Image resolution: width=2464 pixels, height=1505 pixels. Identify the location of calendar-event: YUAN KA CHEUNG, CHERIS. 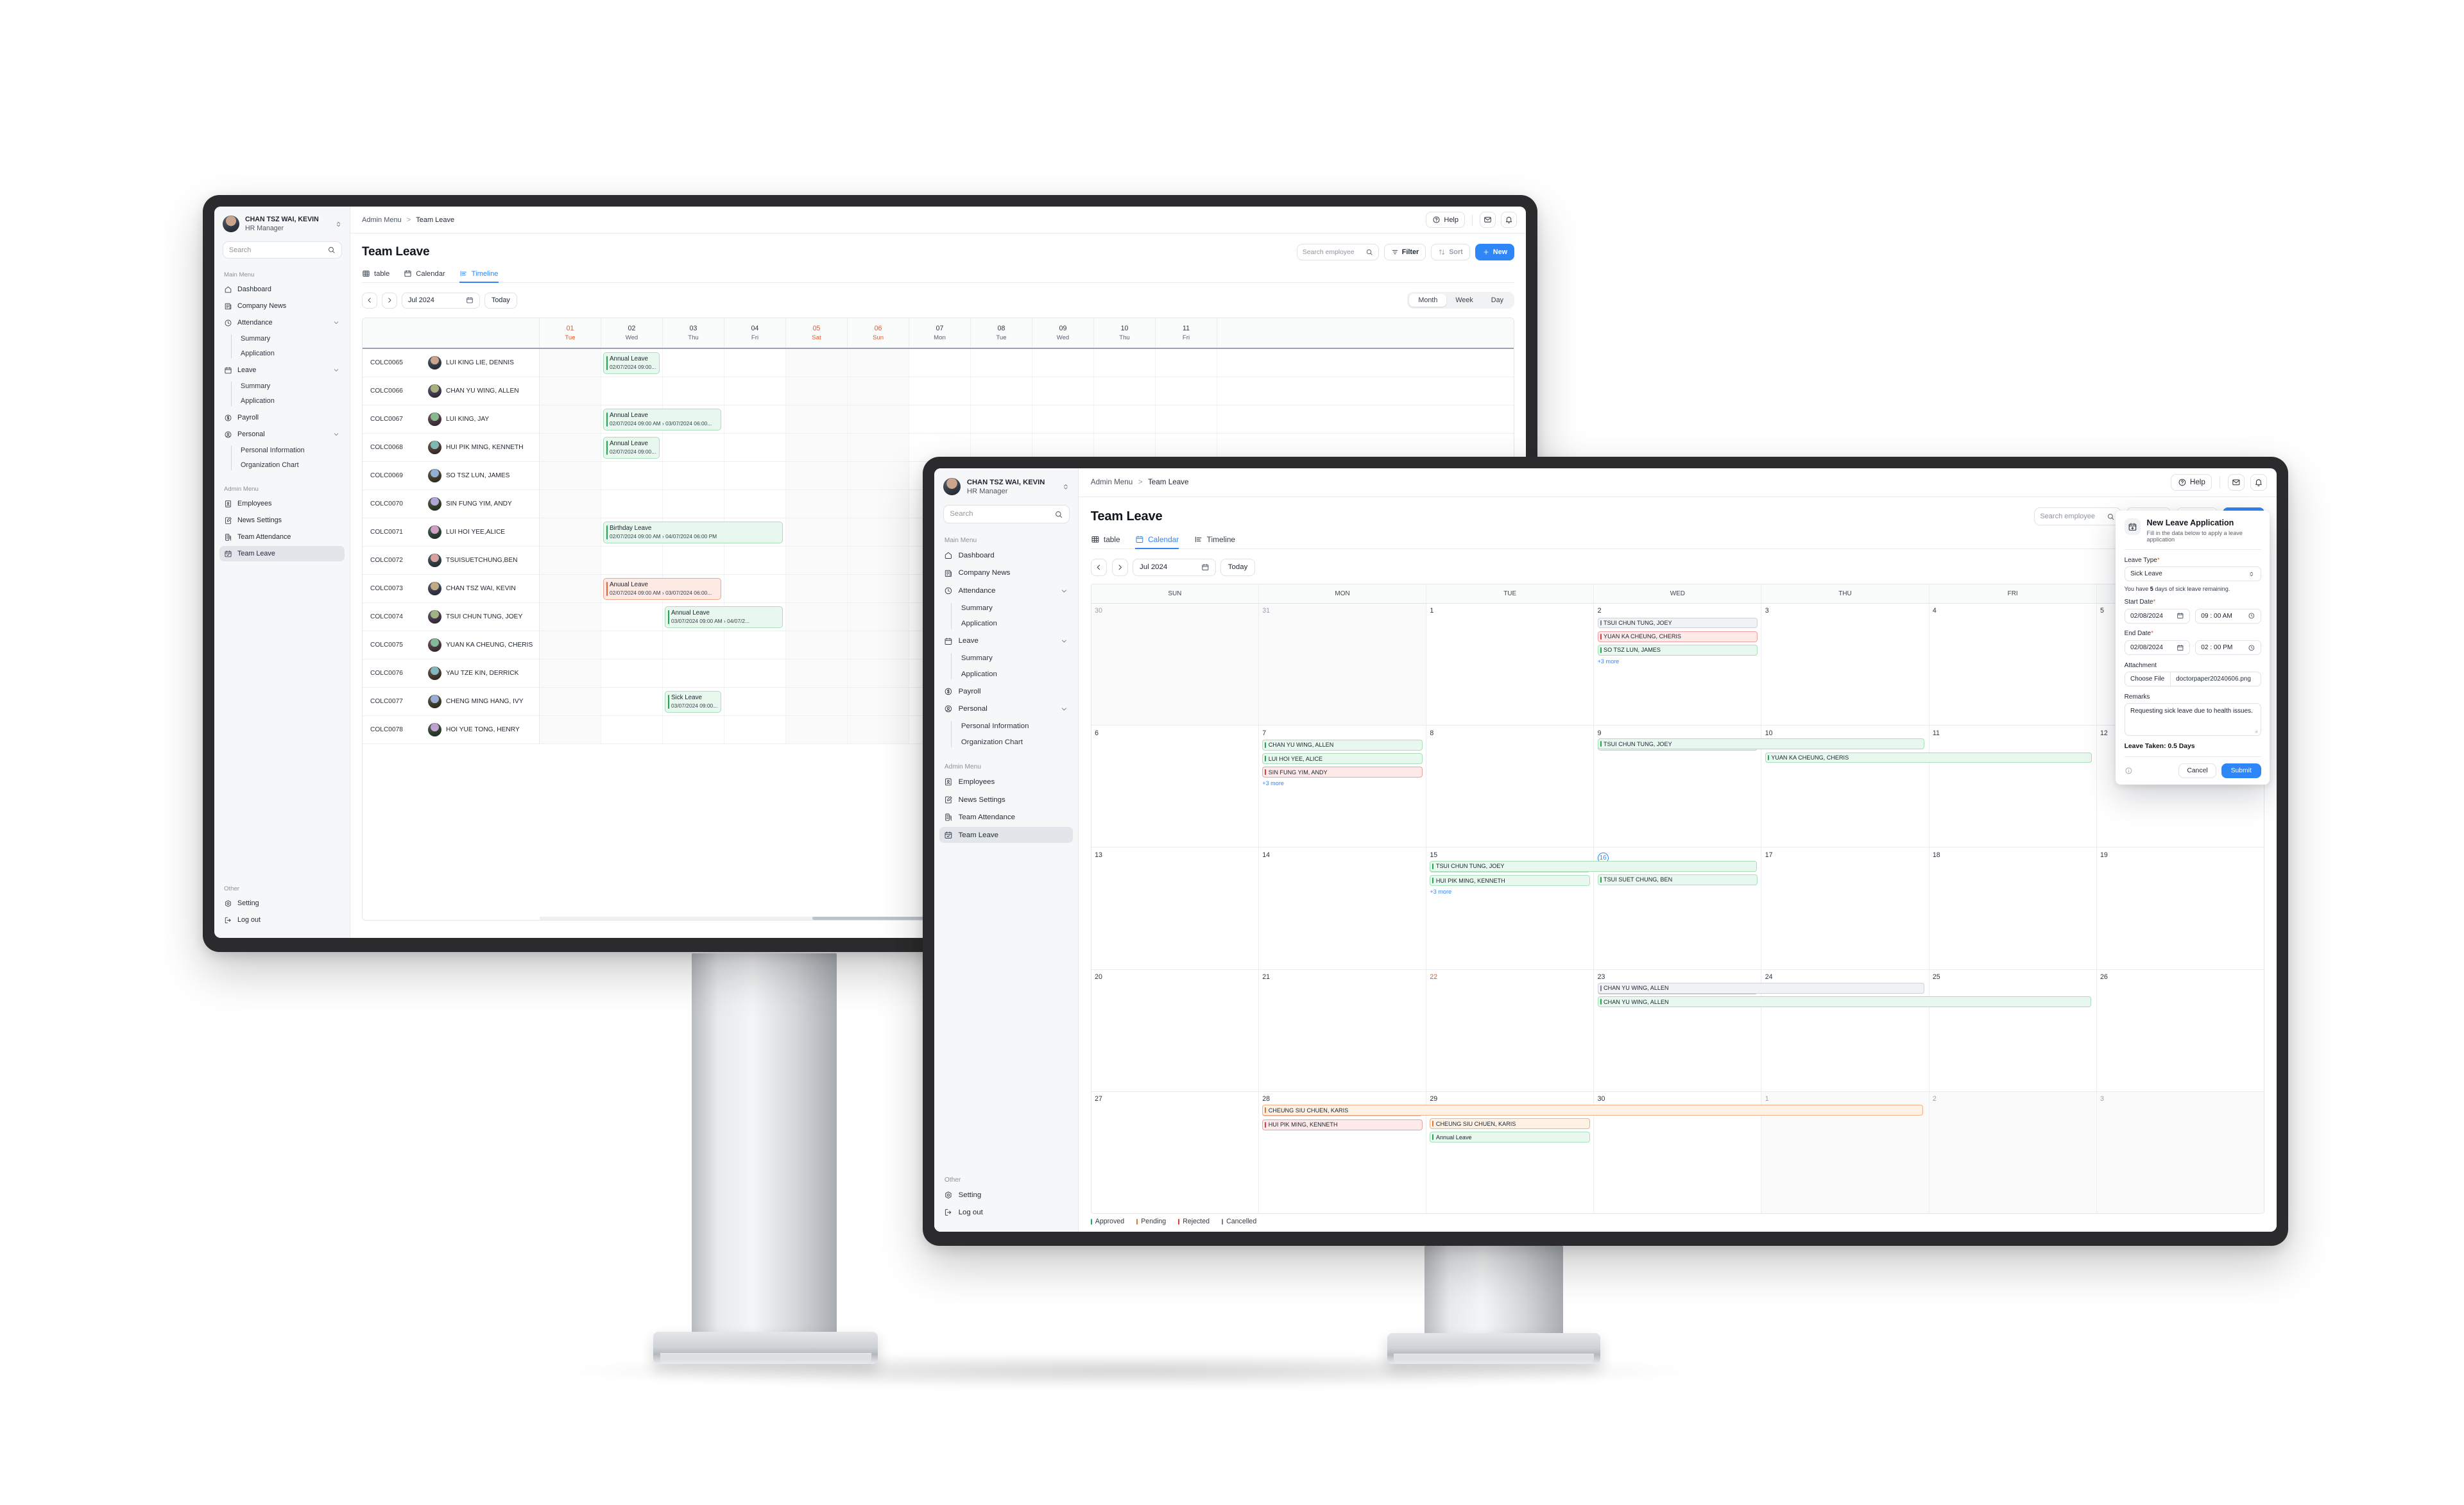
(1929, 757).